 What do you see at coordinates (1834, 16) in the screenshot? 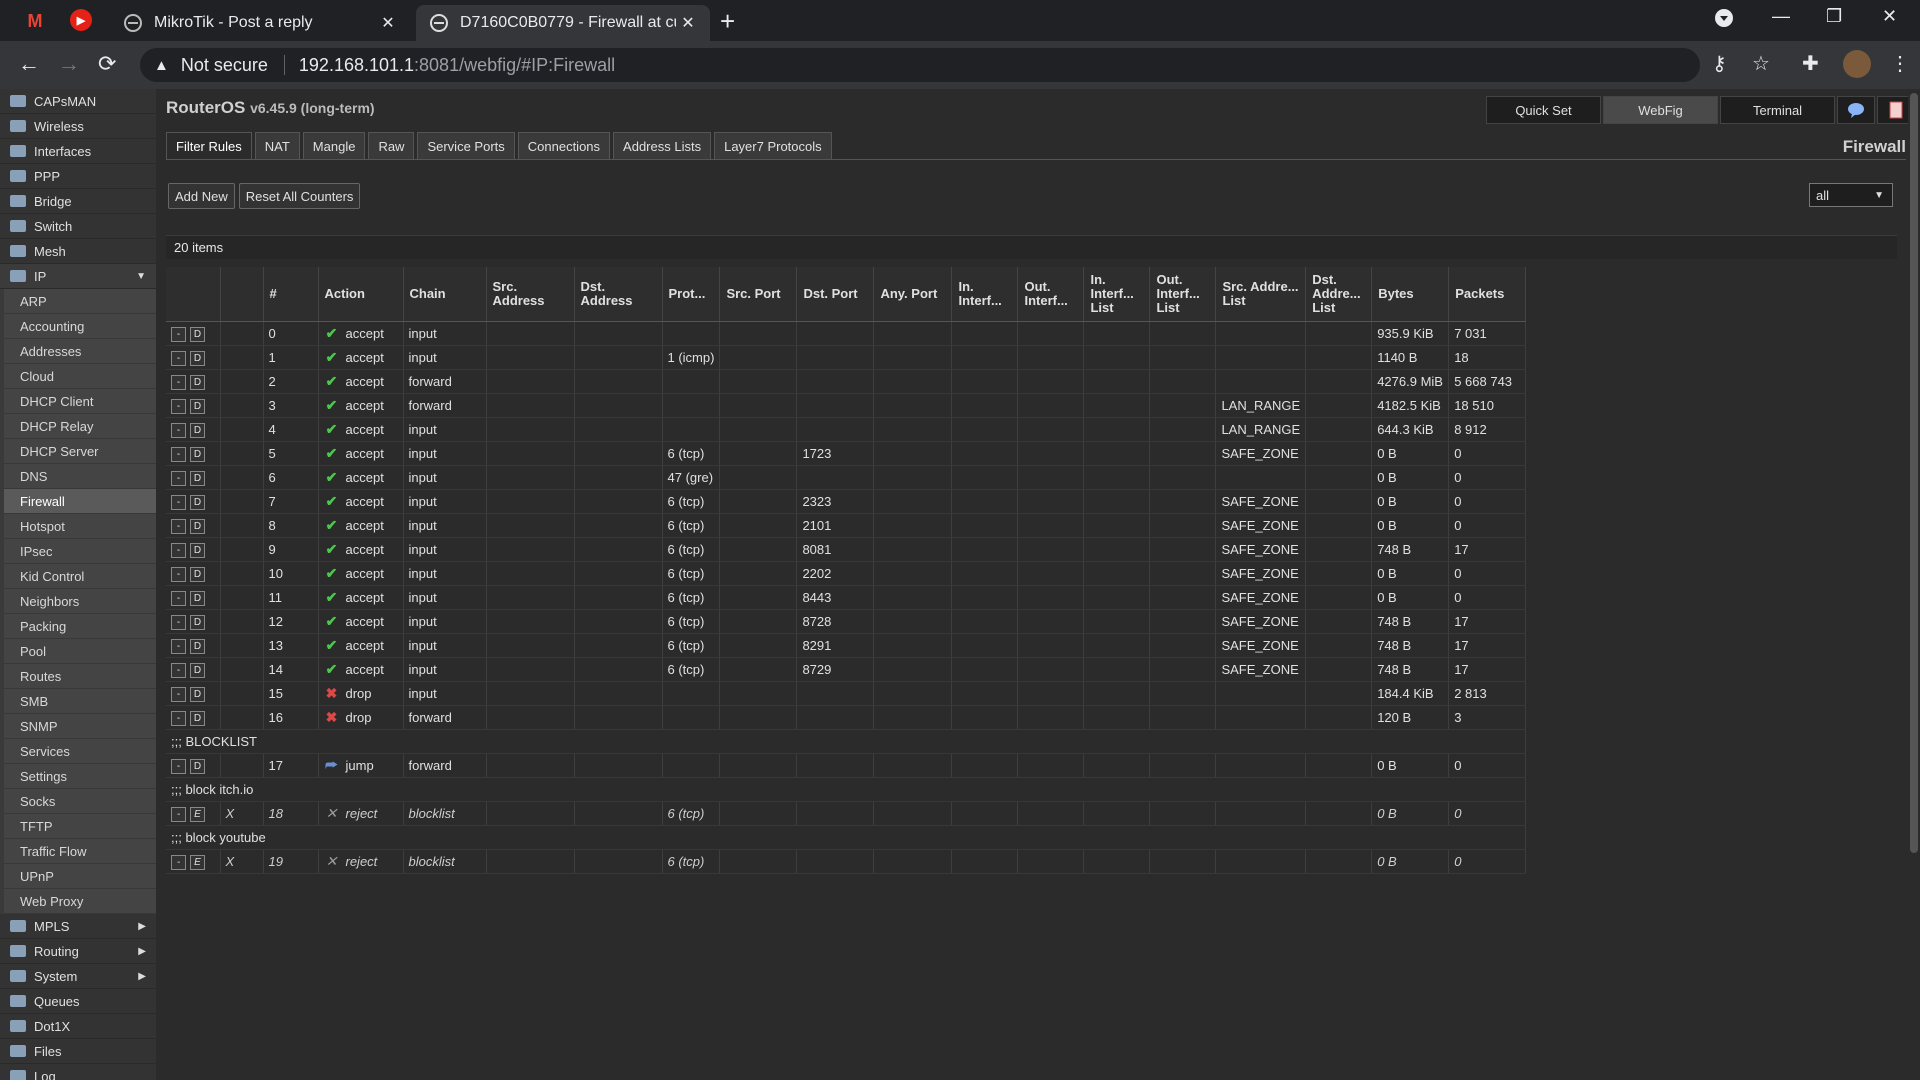
I see `restore-icon: ❐` at bounding box center [1834, 16].